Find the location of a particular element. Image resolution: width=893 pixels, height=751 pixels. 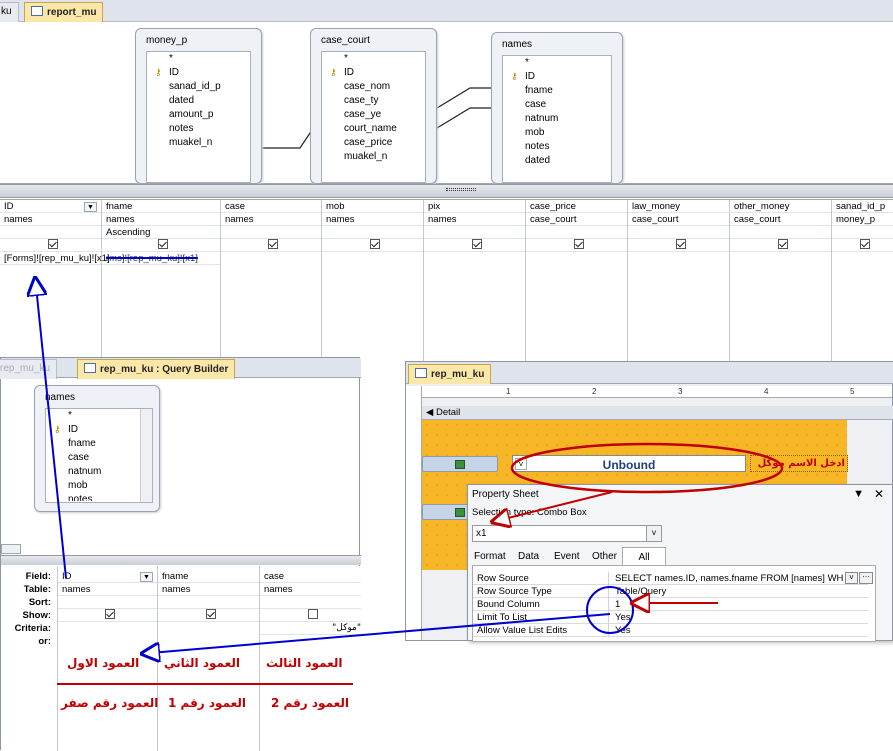

field-item: fname is located at coordinates (99, 444).